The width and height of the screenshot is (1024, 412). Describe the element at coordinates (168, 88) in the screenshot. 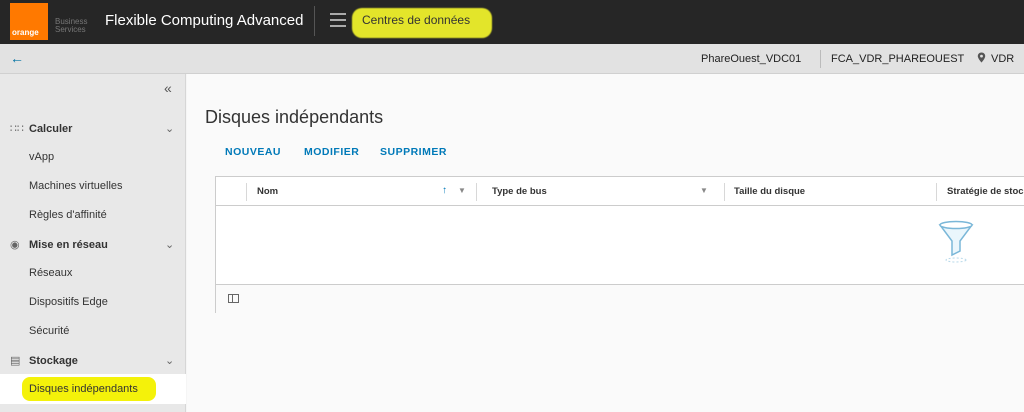

I see `collapse-sidebar-icon: «` at that location.